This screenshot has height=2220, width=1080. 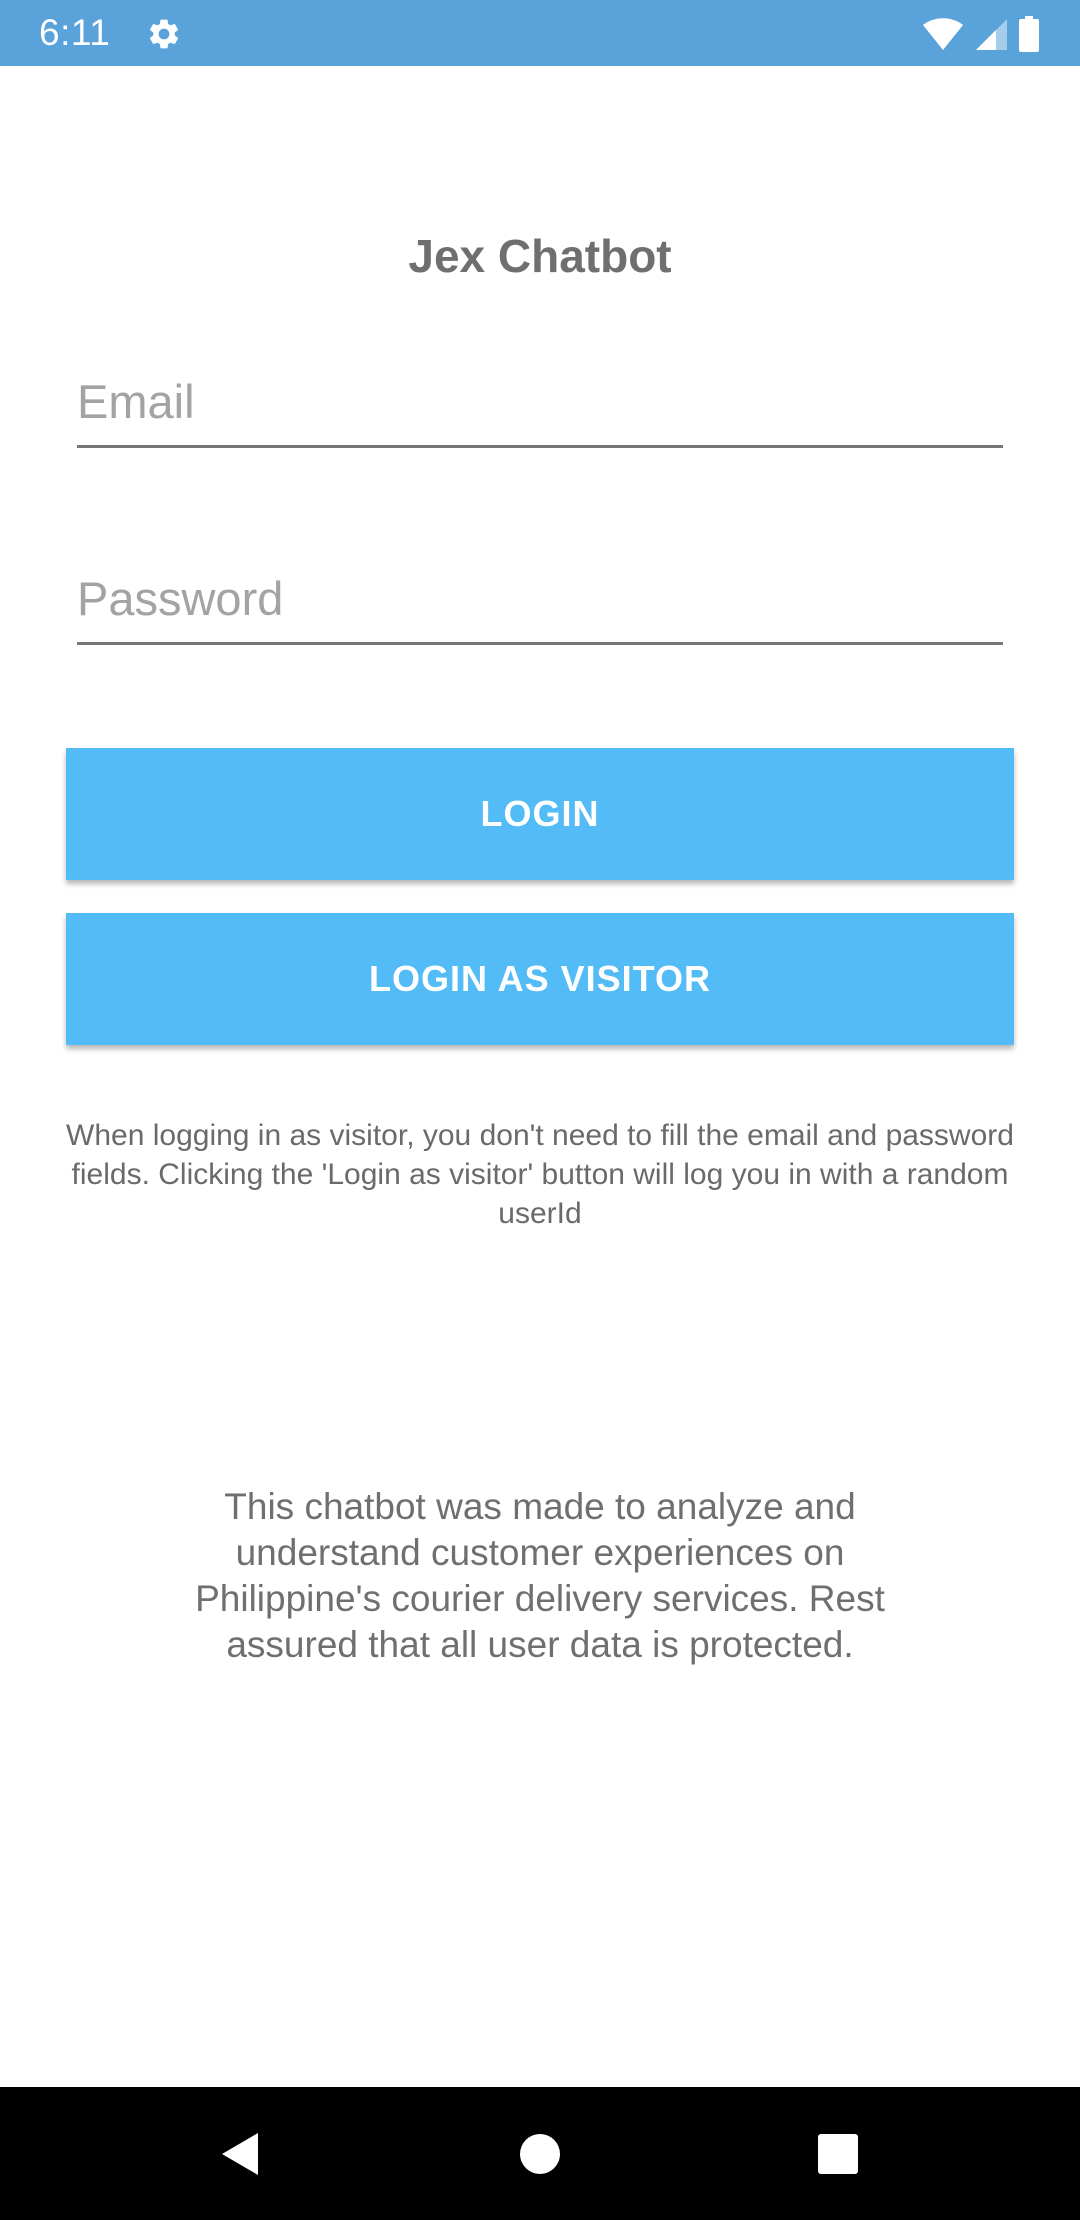 I want to click on cellular-signal-icon, so click(x=991, y=34).